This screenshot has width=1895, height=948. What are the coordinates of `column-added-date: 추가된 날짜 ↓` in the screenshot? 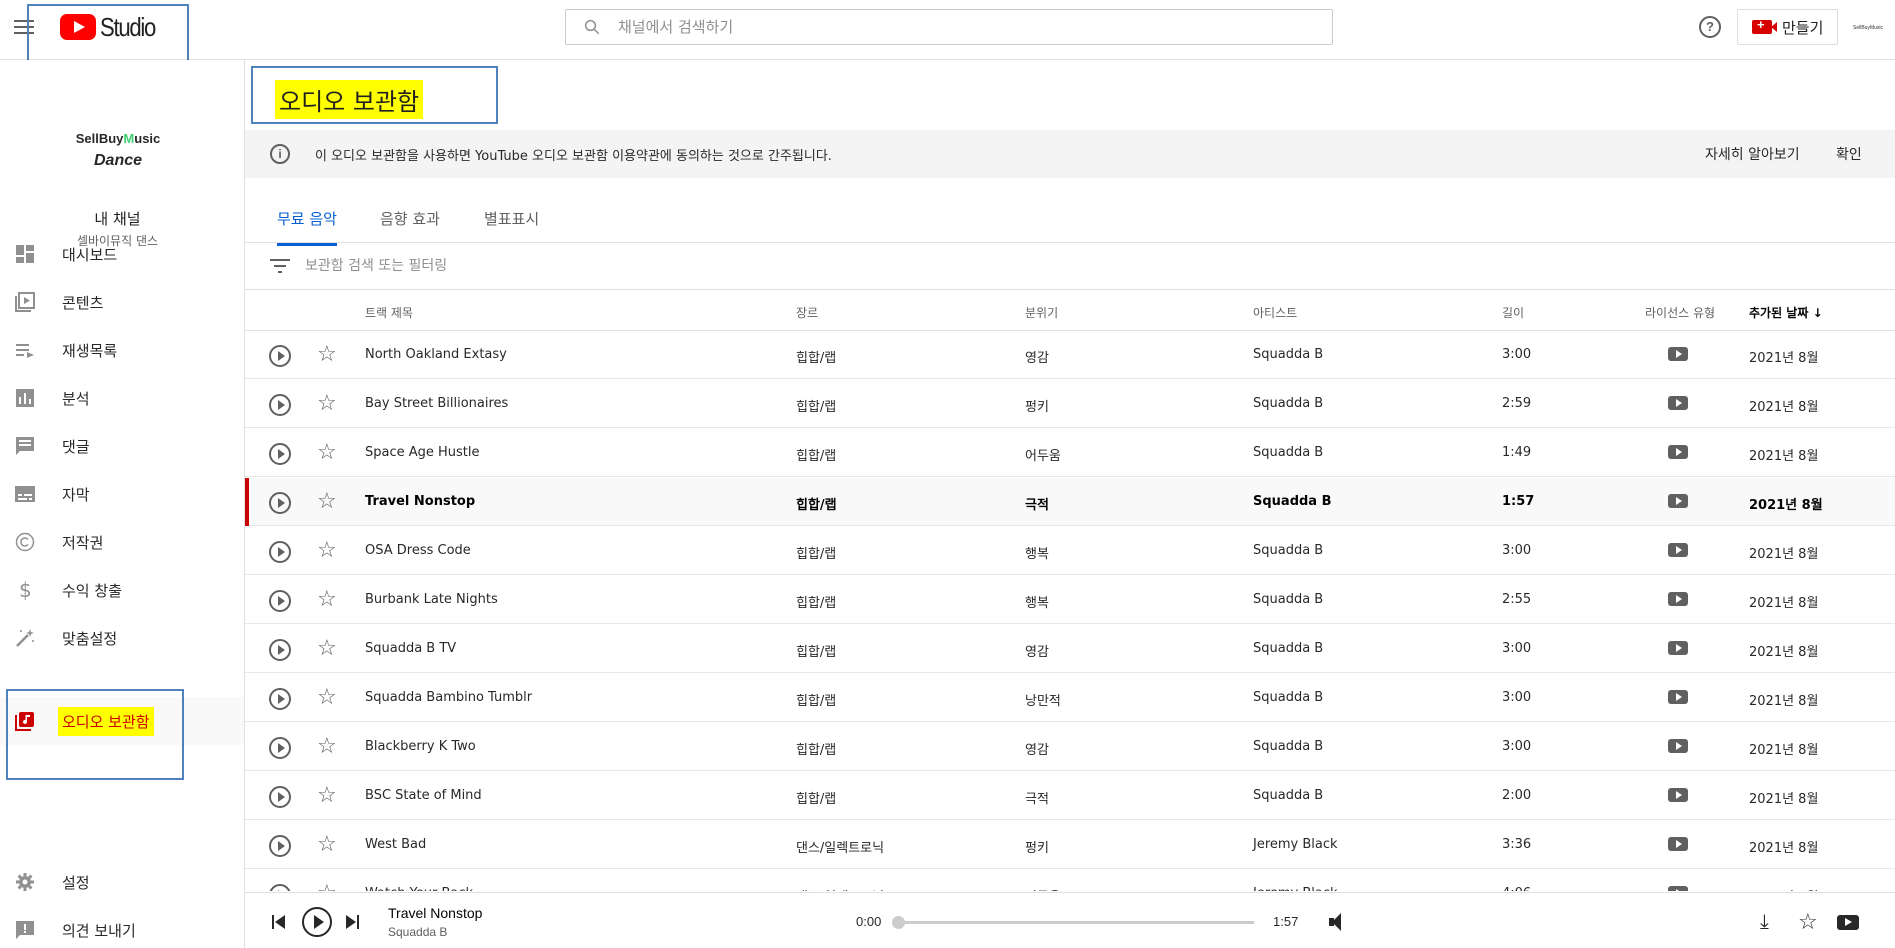 It's located at (1786, 312).